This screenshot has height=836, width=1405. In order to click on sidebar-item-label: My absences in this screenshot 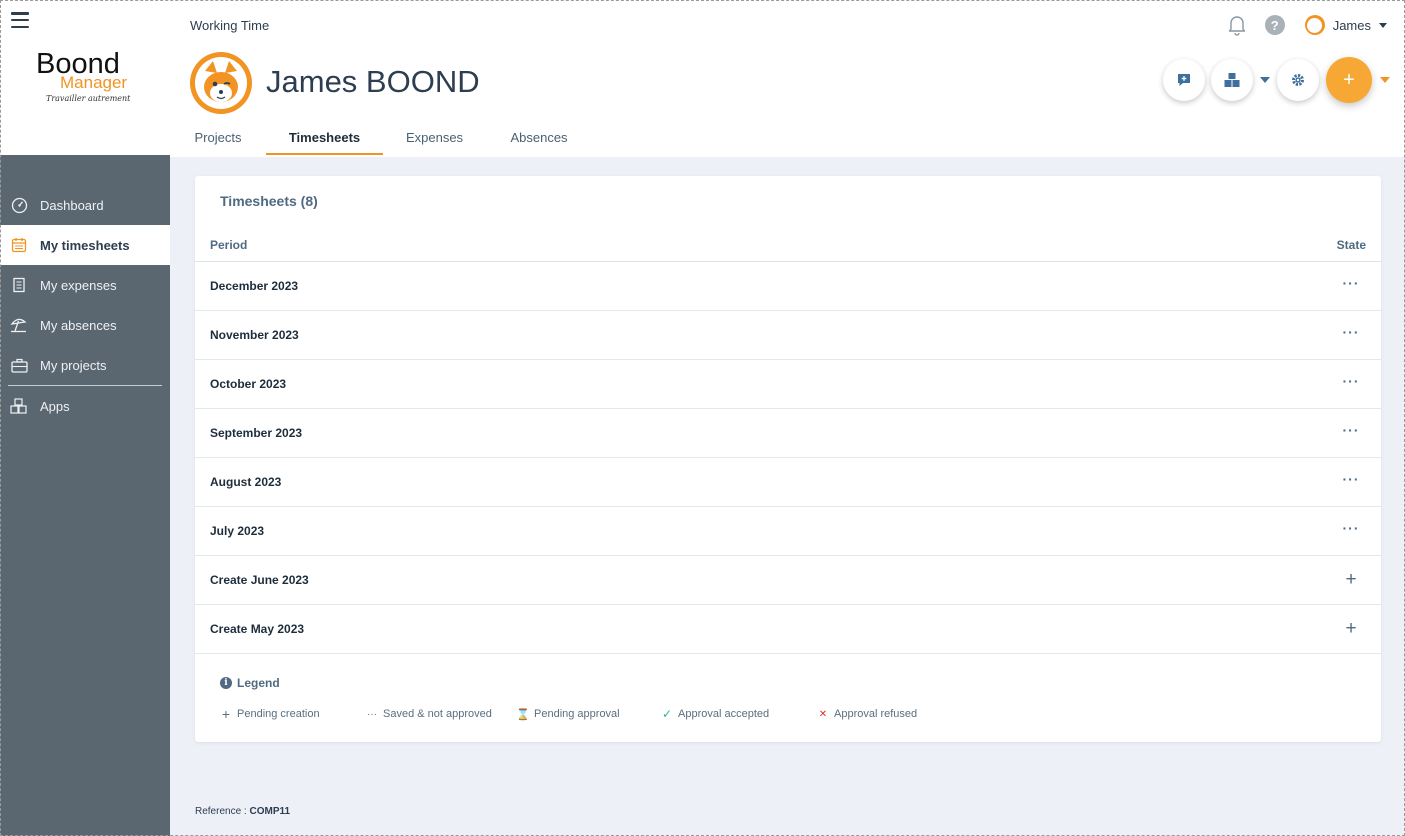, I will do `click(78, 325)`.